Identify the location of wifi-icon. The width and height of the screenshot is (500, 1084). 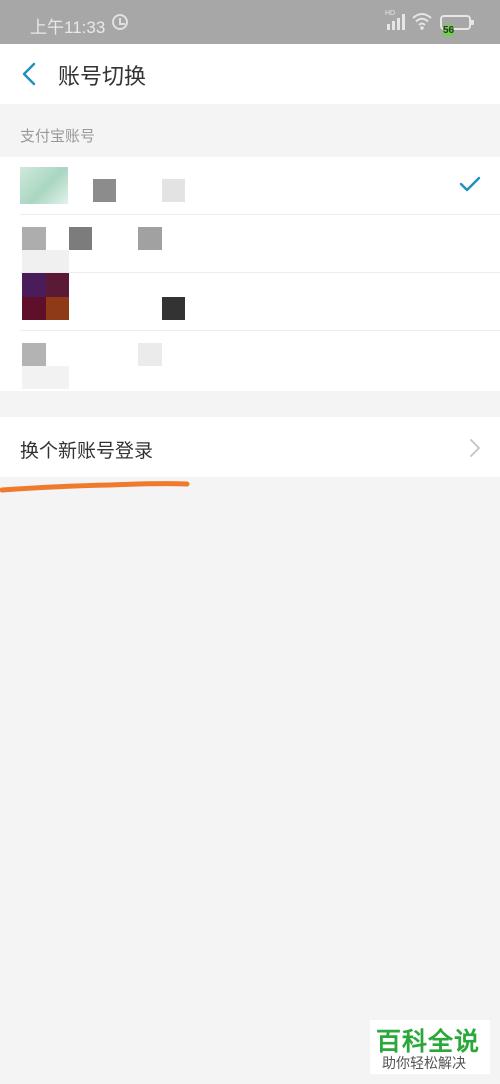
(422, 21).